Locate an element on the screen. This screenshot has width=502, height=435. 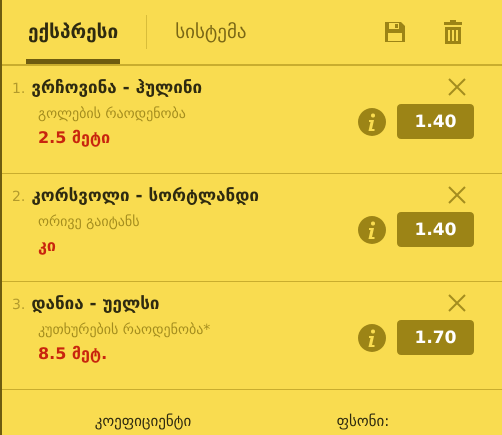
bet-number: 2. is located at coordinates (19, 197).